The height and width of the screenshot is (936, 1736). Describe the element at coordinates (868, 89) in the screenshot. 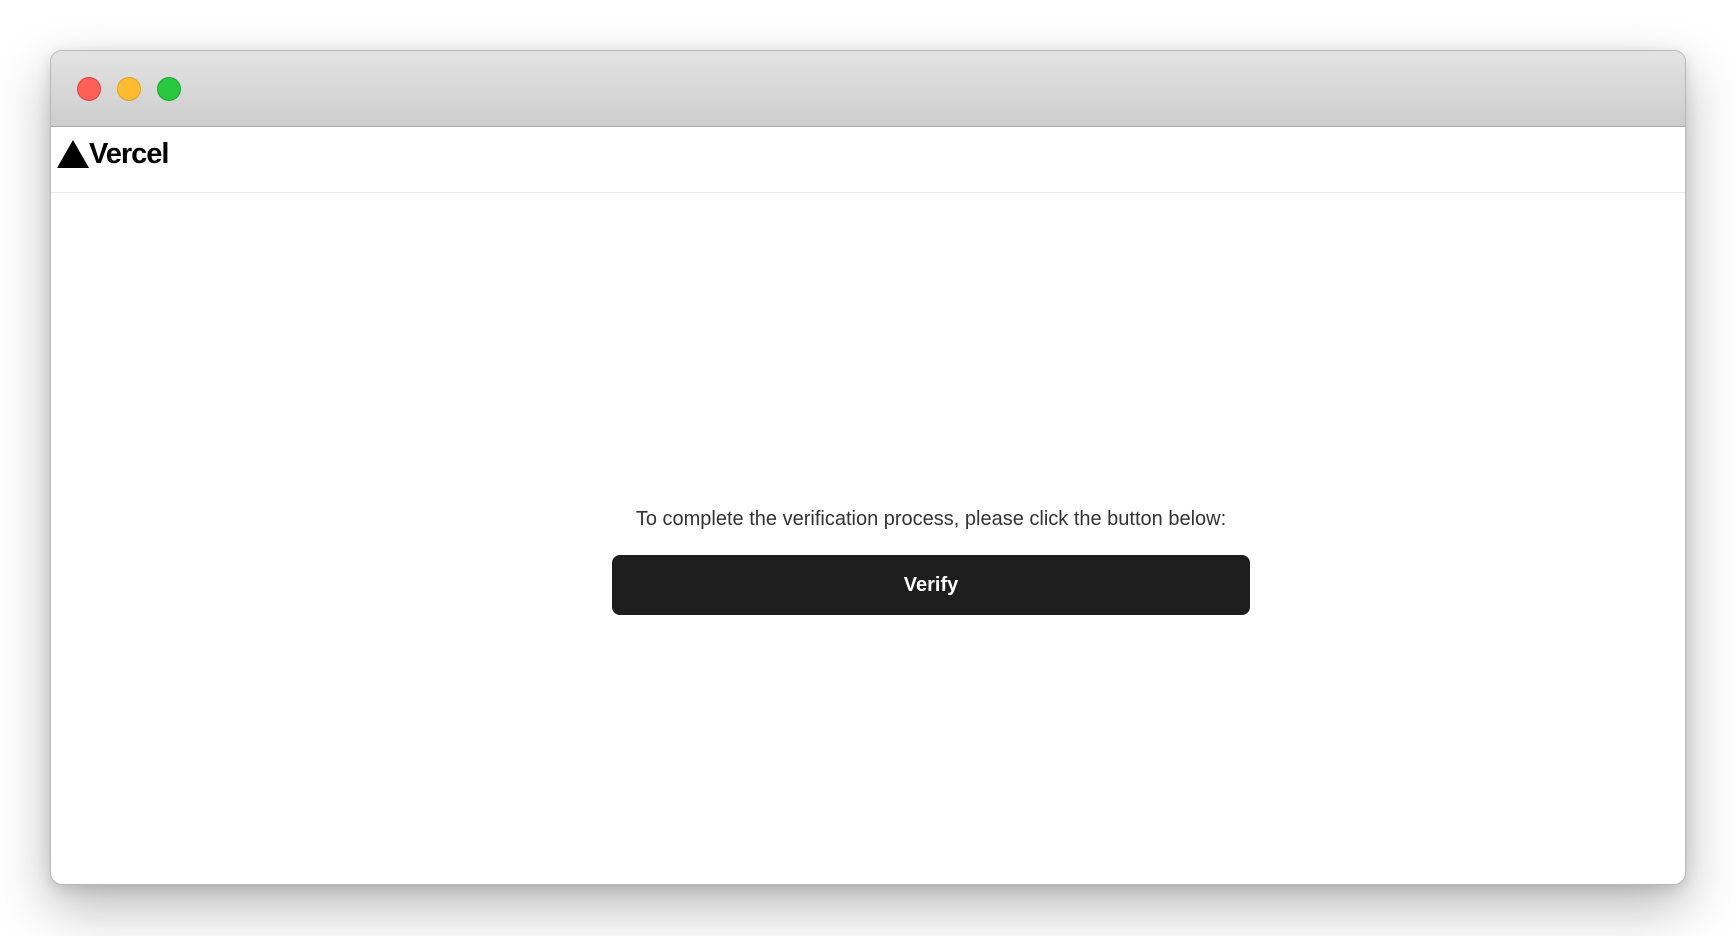

I see `window-titlebar` at that location.